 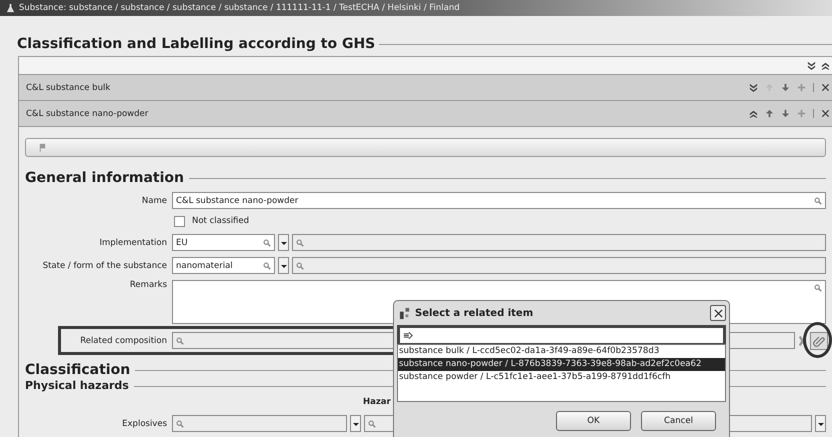 What do you see at coordinates (239, 8) in the screenshot?
I see `window-title: Substance: substance / substance / substance / substance / 111111-11-1 / TestECHA / Helsinki / Finland` at bounding box center [239, 8].